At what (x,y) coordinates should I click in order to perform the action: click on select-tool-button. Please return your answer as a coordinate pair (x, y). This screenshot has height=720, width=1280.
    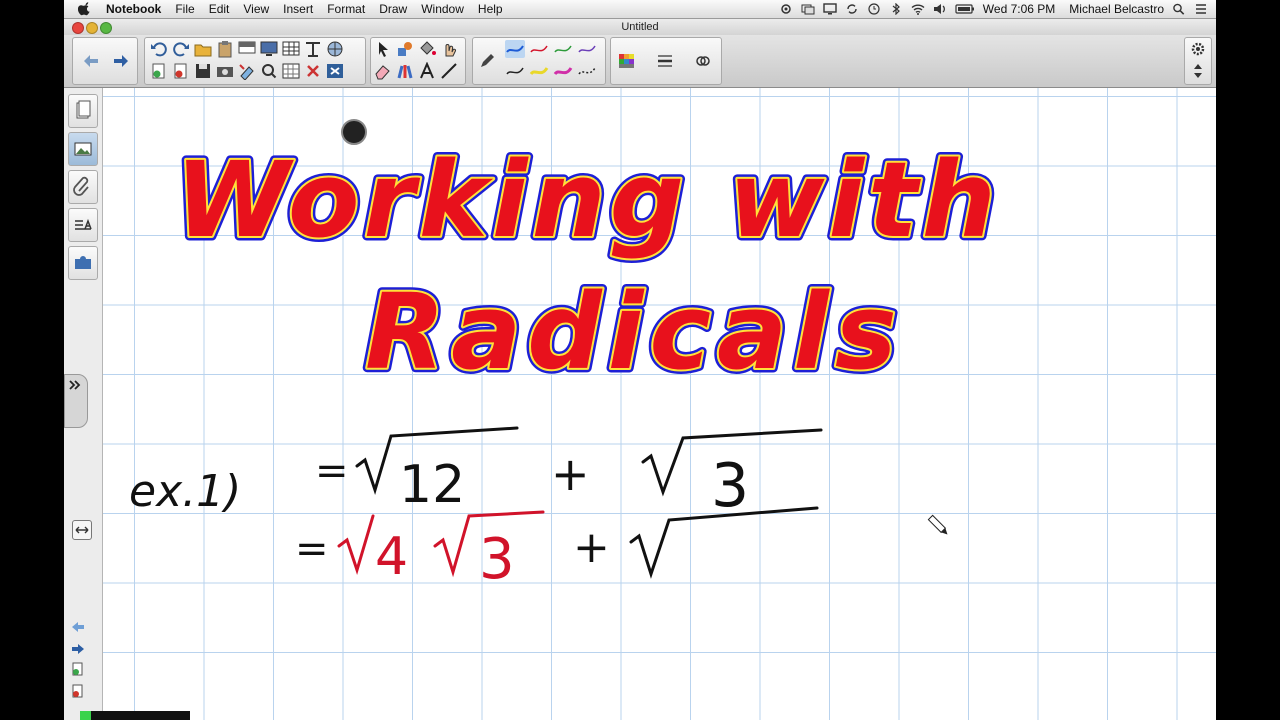
    Looking at the image, I should click on (383, 49).